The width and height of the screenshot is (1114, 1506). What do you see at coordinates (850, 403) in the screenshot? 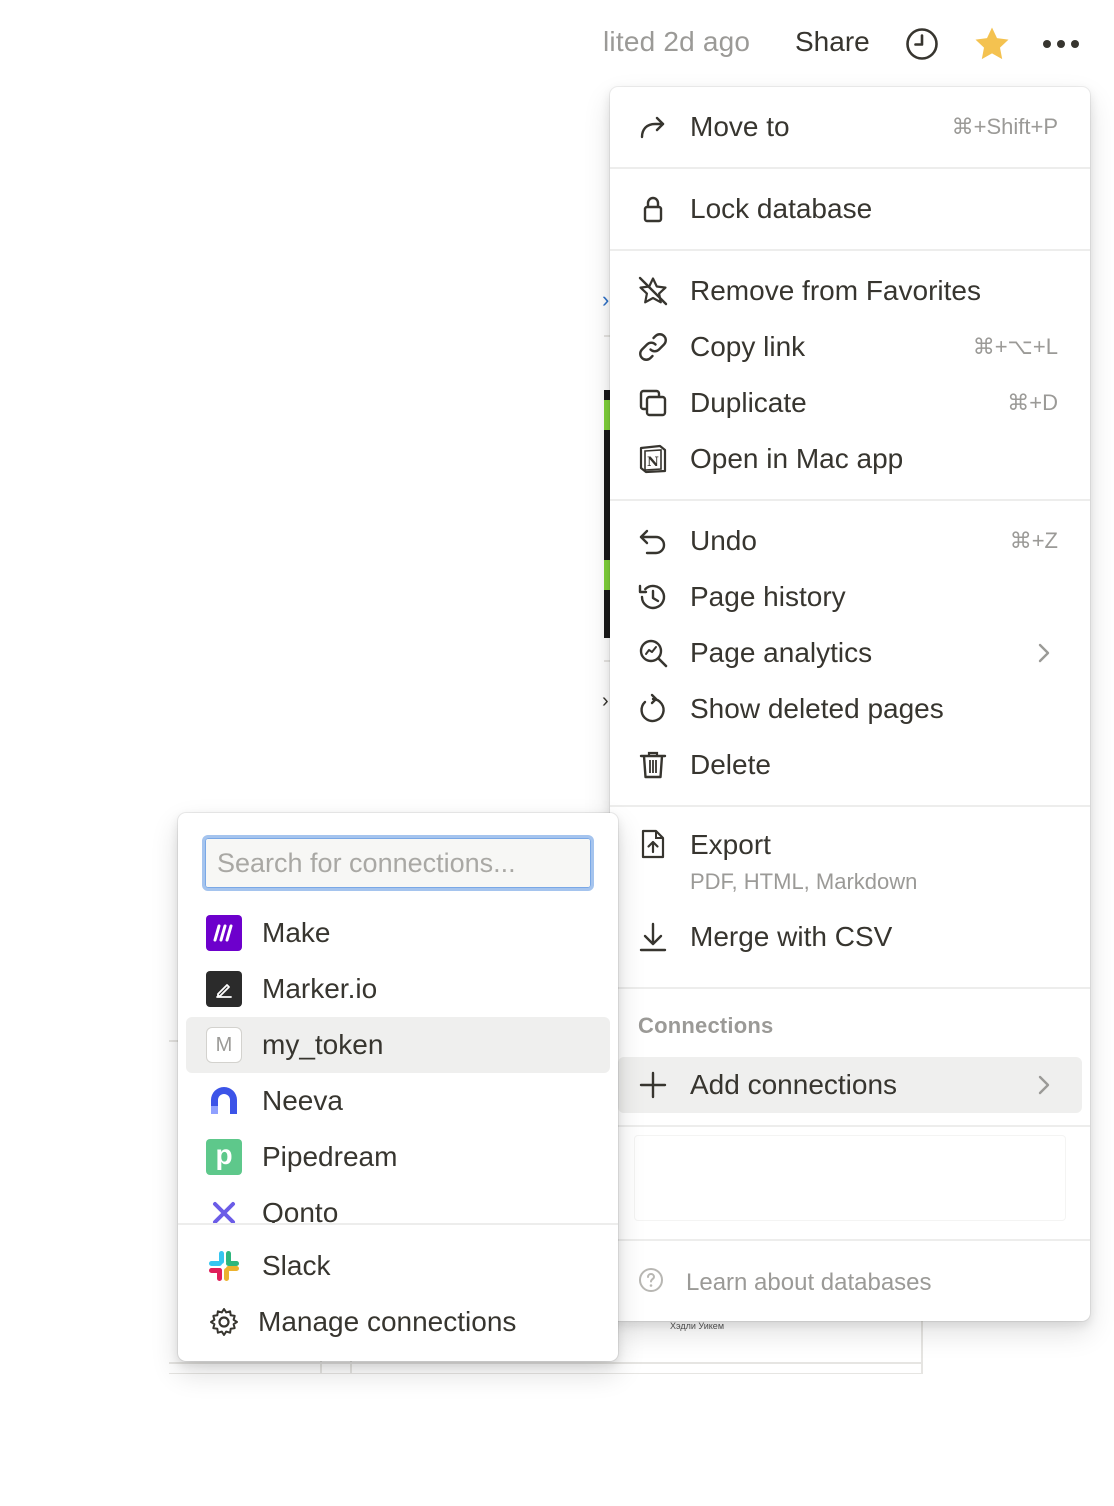
I see `menu-item-duplicate: Duplicate ⌘+D` at bounding box center [850, 403].